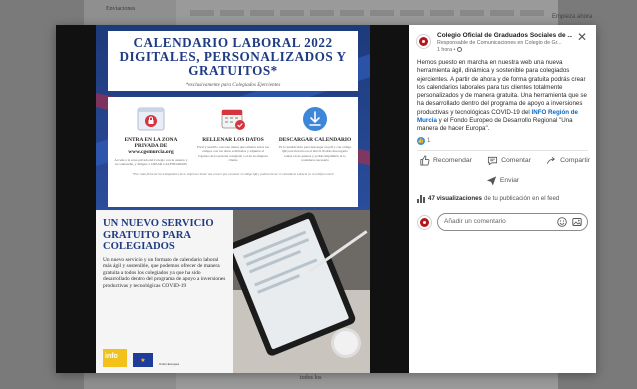  I want to click on background-heading: Enviaciones, so click(121, 9).